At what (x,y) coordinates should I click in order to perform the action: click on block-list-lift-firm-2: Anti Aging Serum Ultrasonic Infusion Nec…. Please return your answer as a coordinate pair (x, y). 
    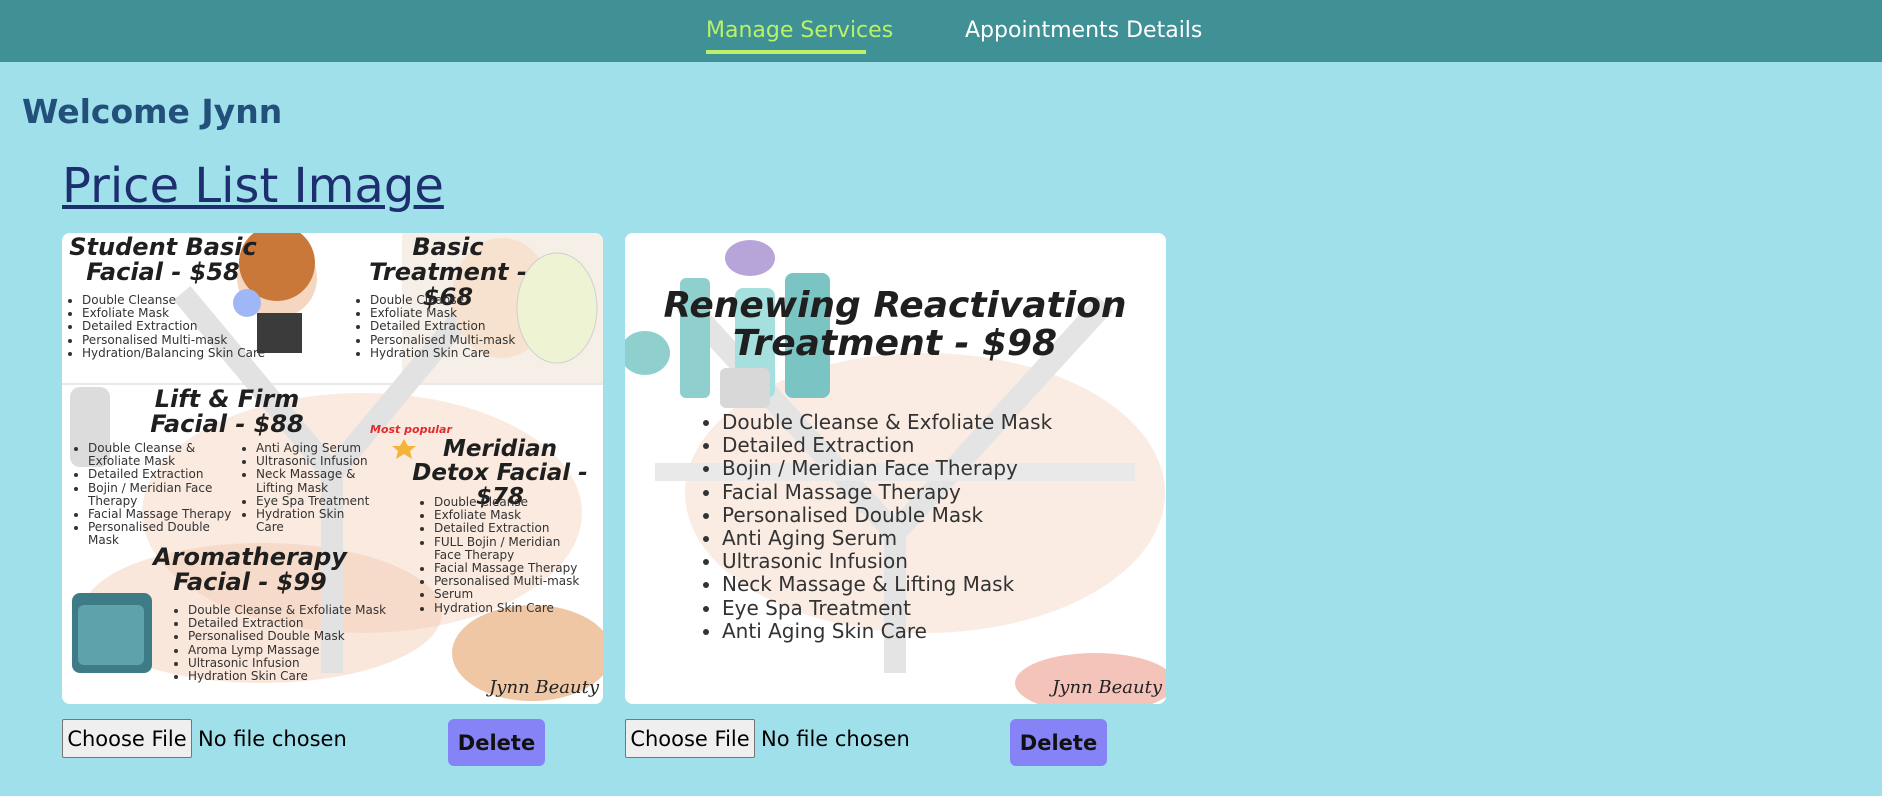
    Looking at the image, I should click on (305, 487).